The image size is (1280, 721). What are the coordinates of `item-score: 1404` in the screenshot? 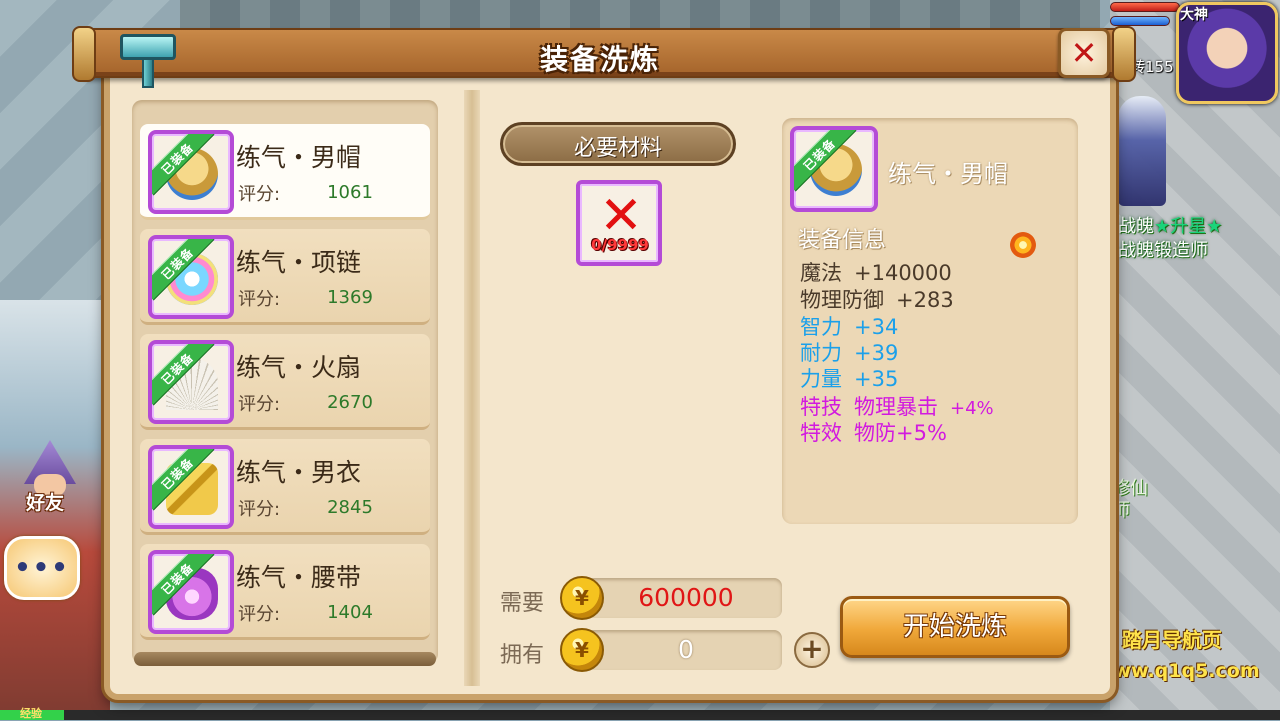 It's located at (350, 612).